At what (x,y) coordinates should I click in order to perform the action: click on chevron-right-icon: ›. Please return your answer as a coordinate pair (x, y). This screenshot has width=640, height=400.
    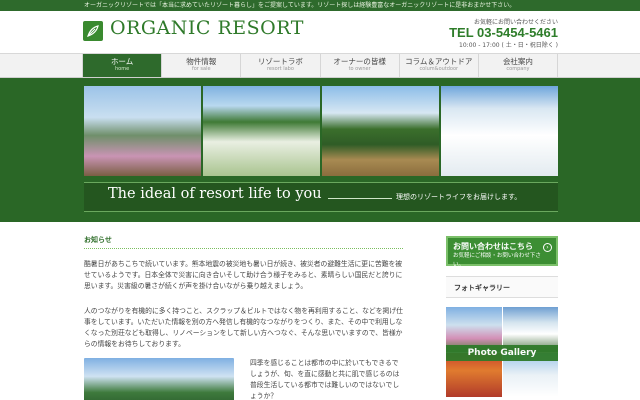
    Looking at the image, I should click on (547, 247).